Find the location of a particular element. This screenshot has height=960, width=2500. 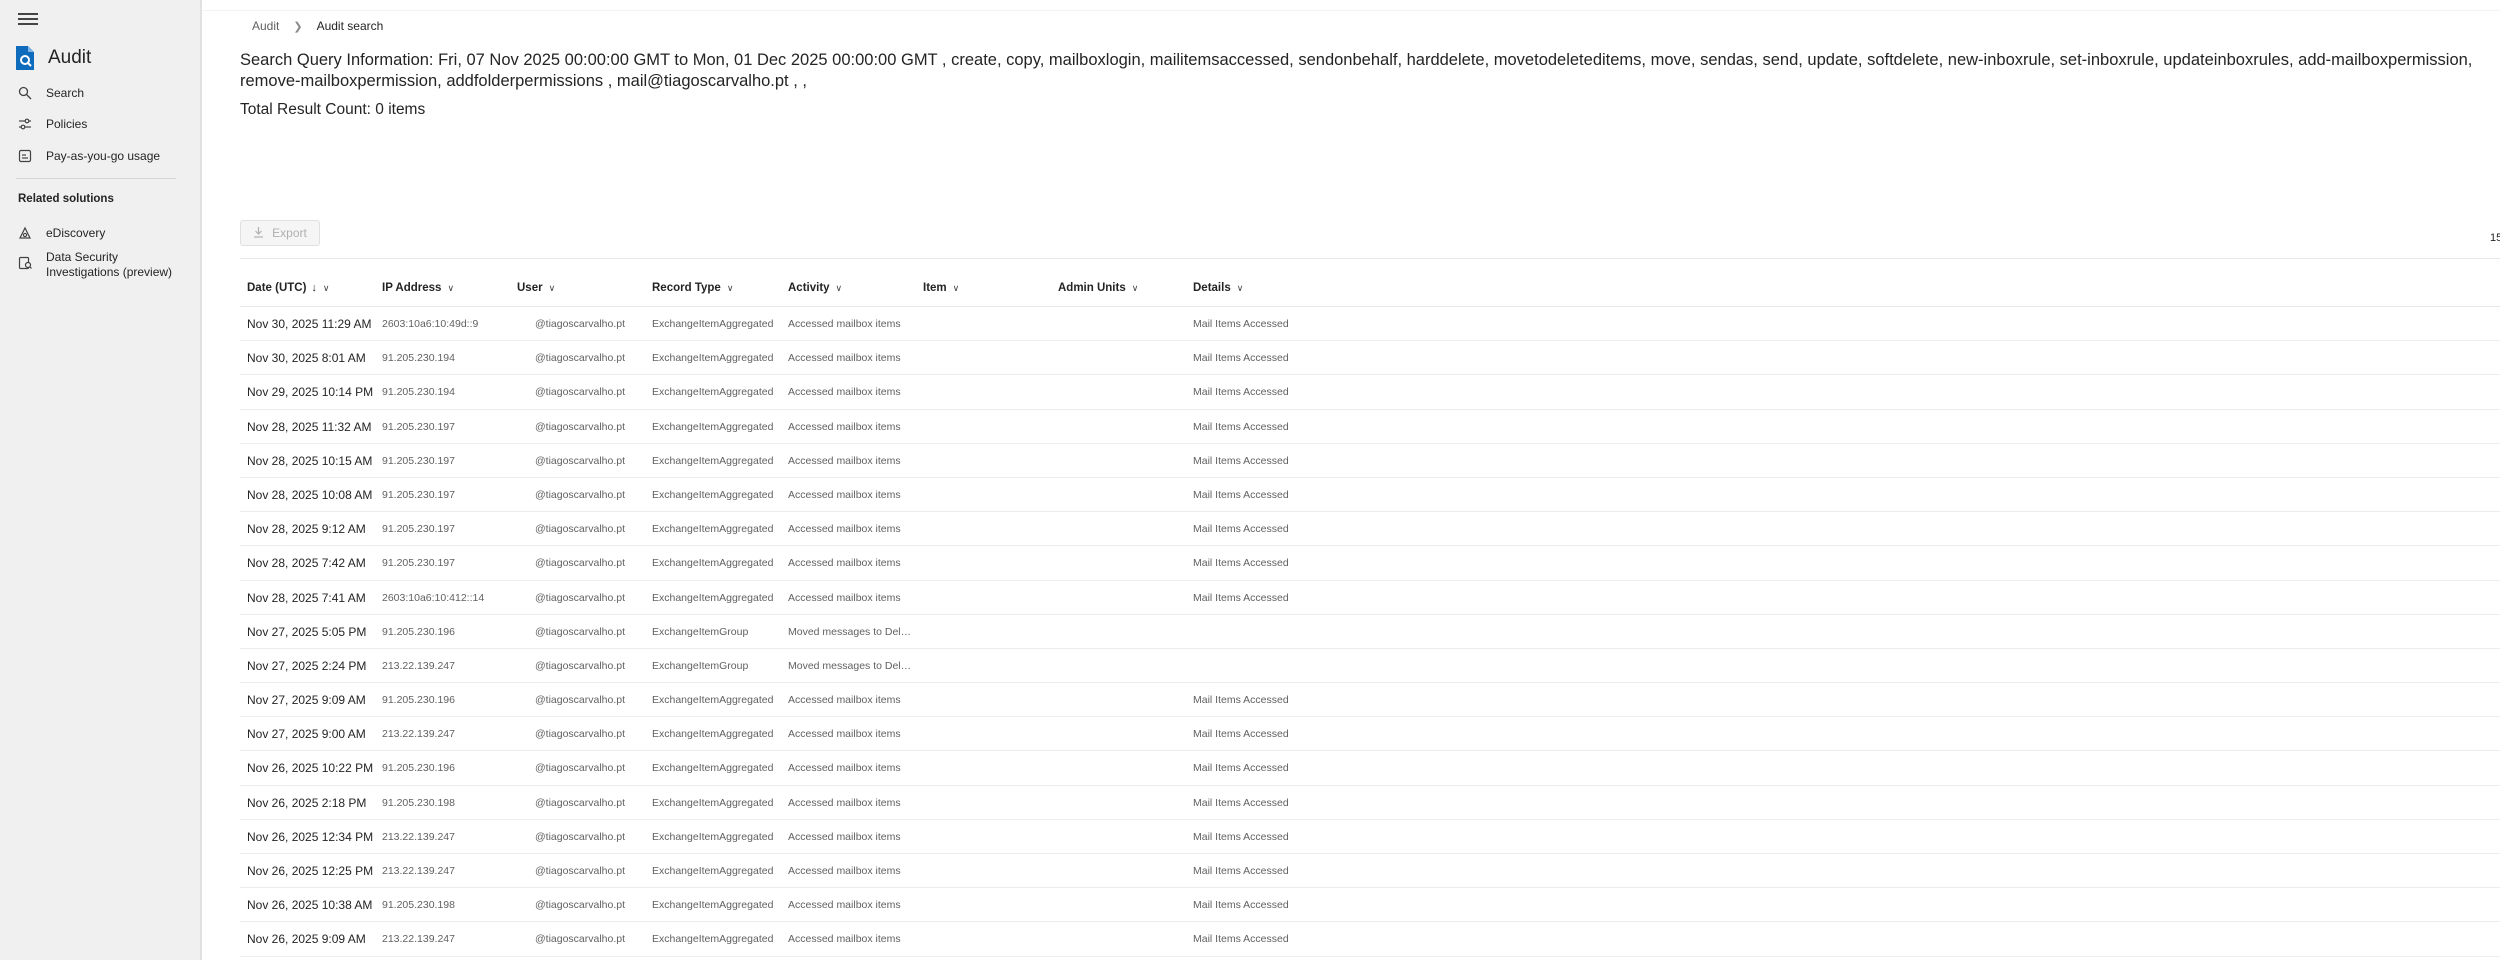

export-button: Export is located at coordinates (280, 233).